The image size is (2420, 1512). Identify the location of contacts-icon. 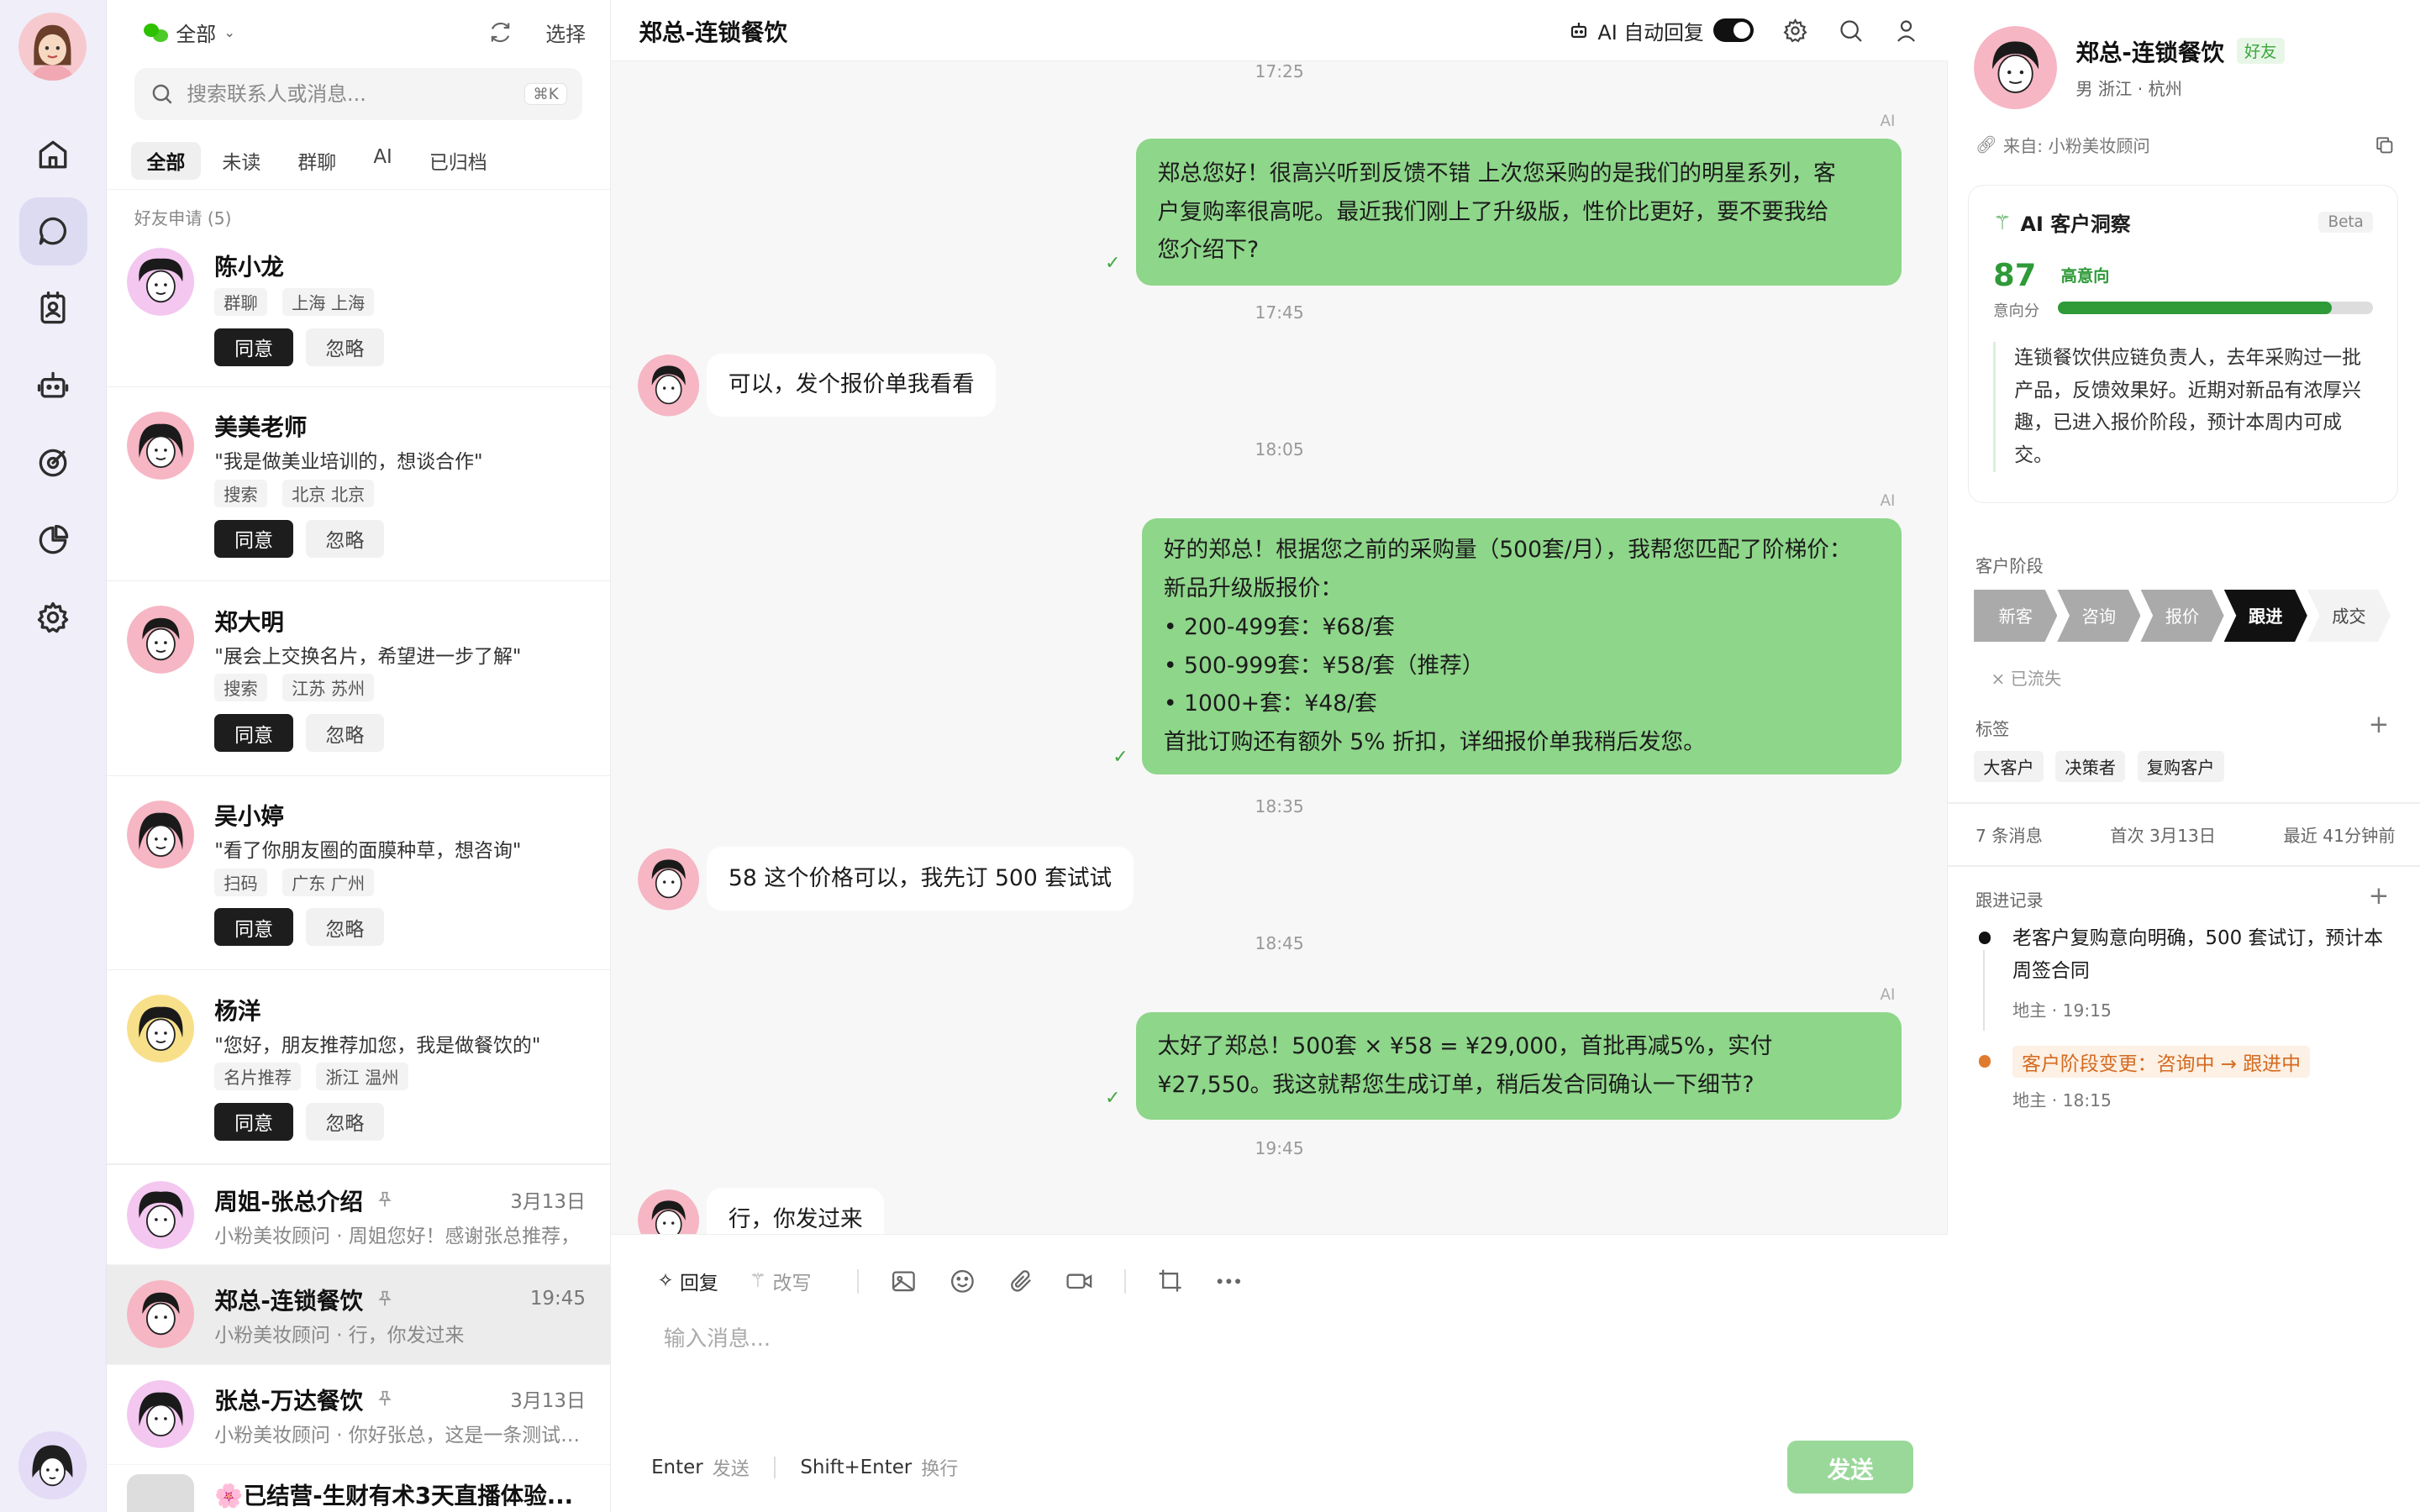
(53, 307).